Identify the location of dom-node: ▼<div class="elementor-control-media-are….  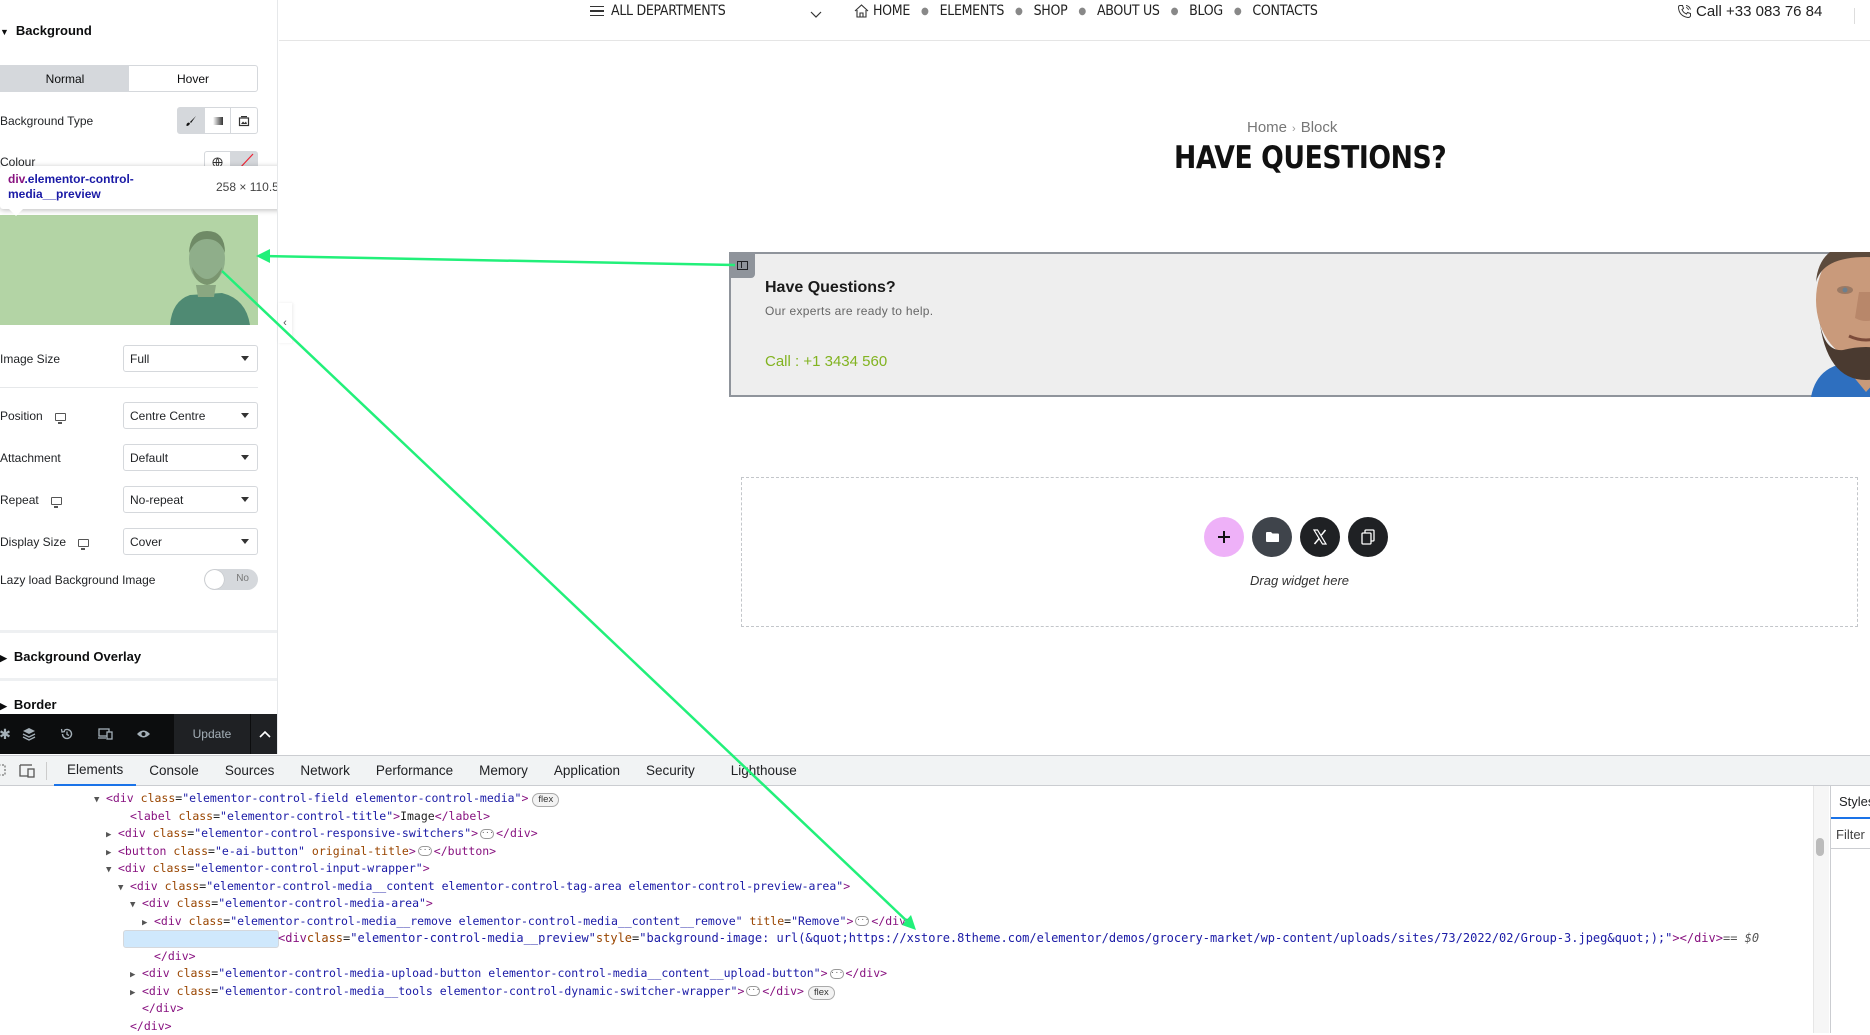
(906, 904).